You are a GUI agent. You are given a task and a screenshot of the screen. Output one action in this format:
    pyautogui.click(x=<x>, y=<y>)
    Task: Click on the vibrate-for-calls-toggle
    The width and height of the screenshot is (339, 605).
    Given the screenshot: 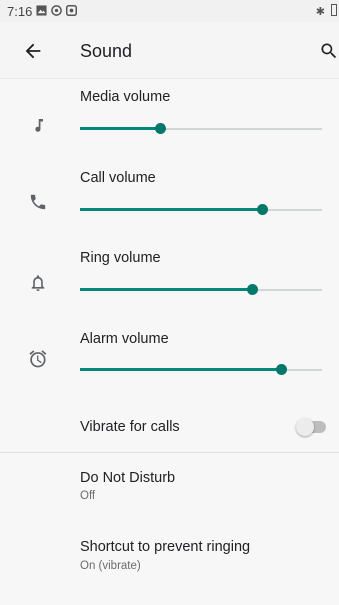 What is the action you would take?
    pyautogui.click(x=311, y=427)
    